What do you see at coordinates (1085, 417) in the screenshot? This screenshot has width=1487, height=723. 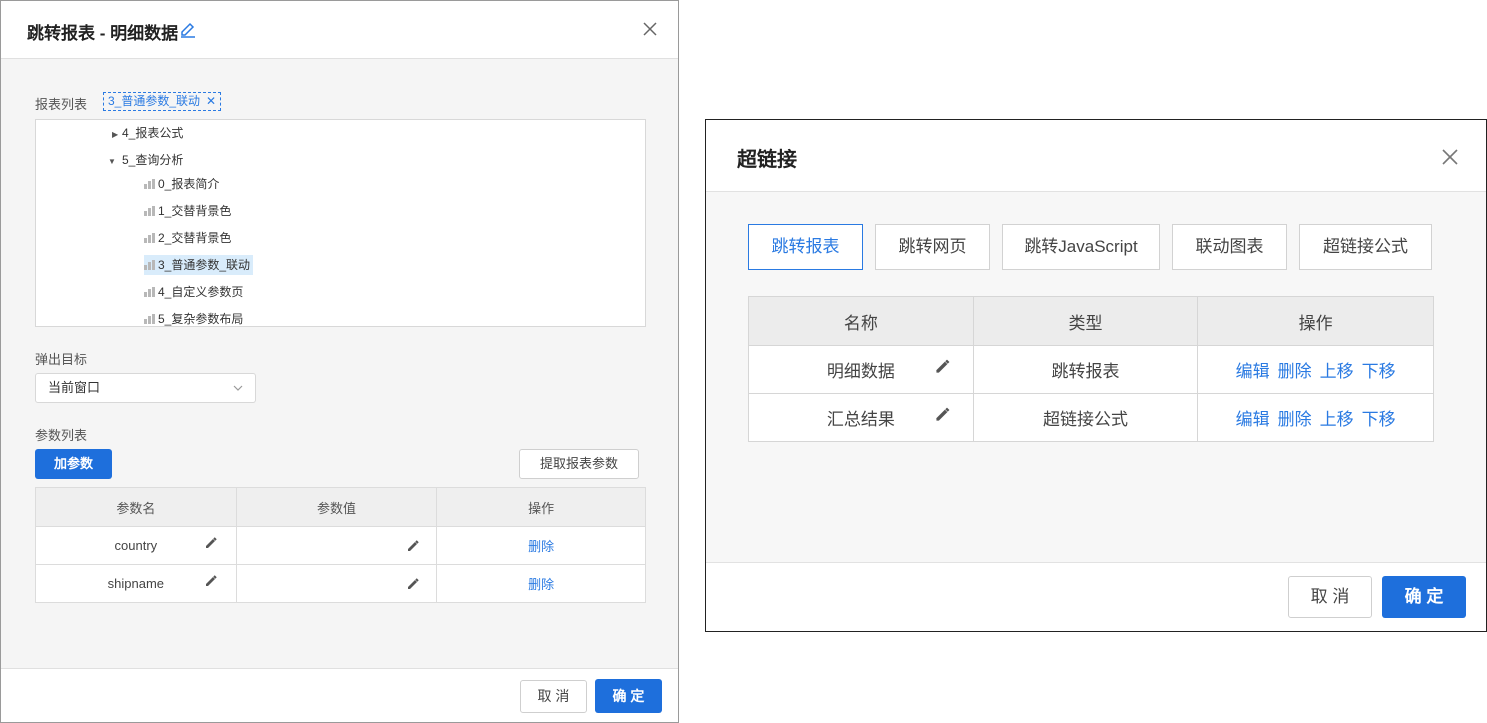 I see `type-cell: 超链接公式` at bounding box center [1085, 417].